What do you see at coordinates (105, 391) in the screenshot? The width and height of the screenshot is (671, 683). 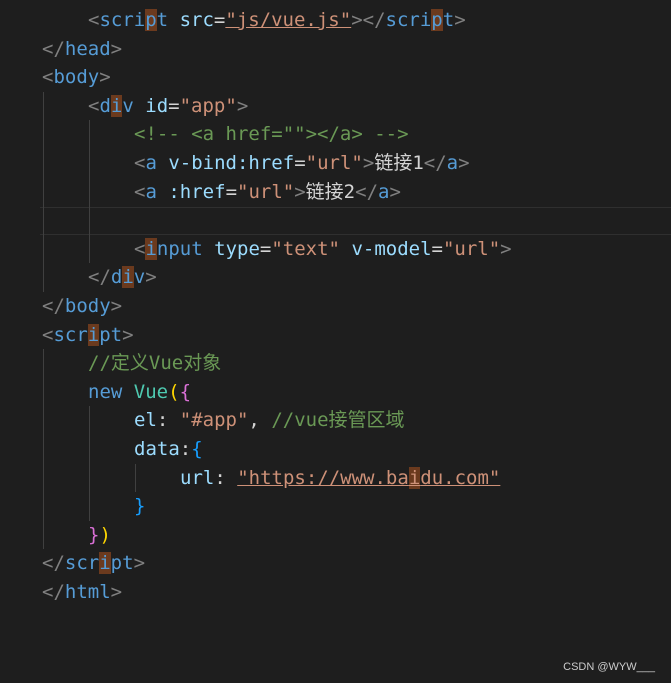 I see `code-token: new` at bounding box center [105, 391].